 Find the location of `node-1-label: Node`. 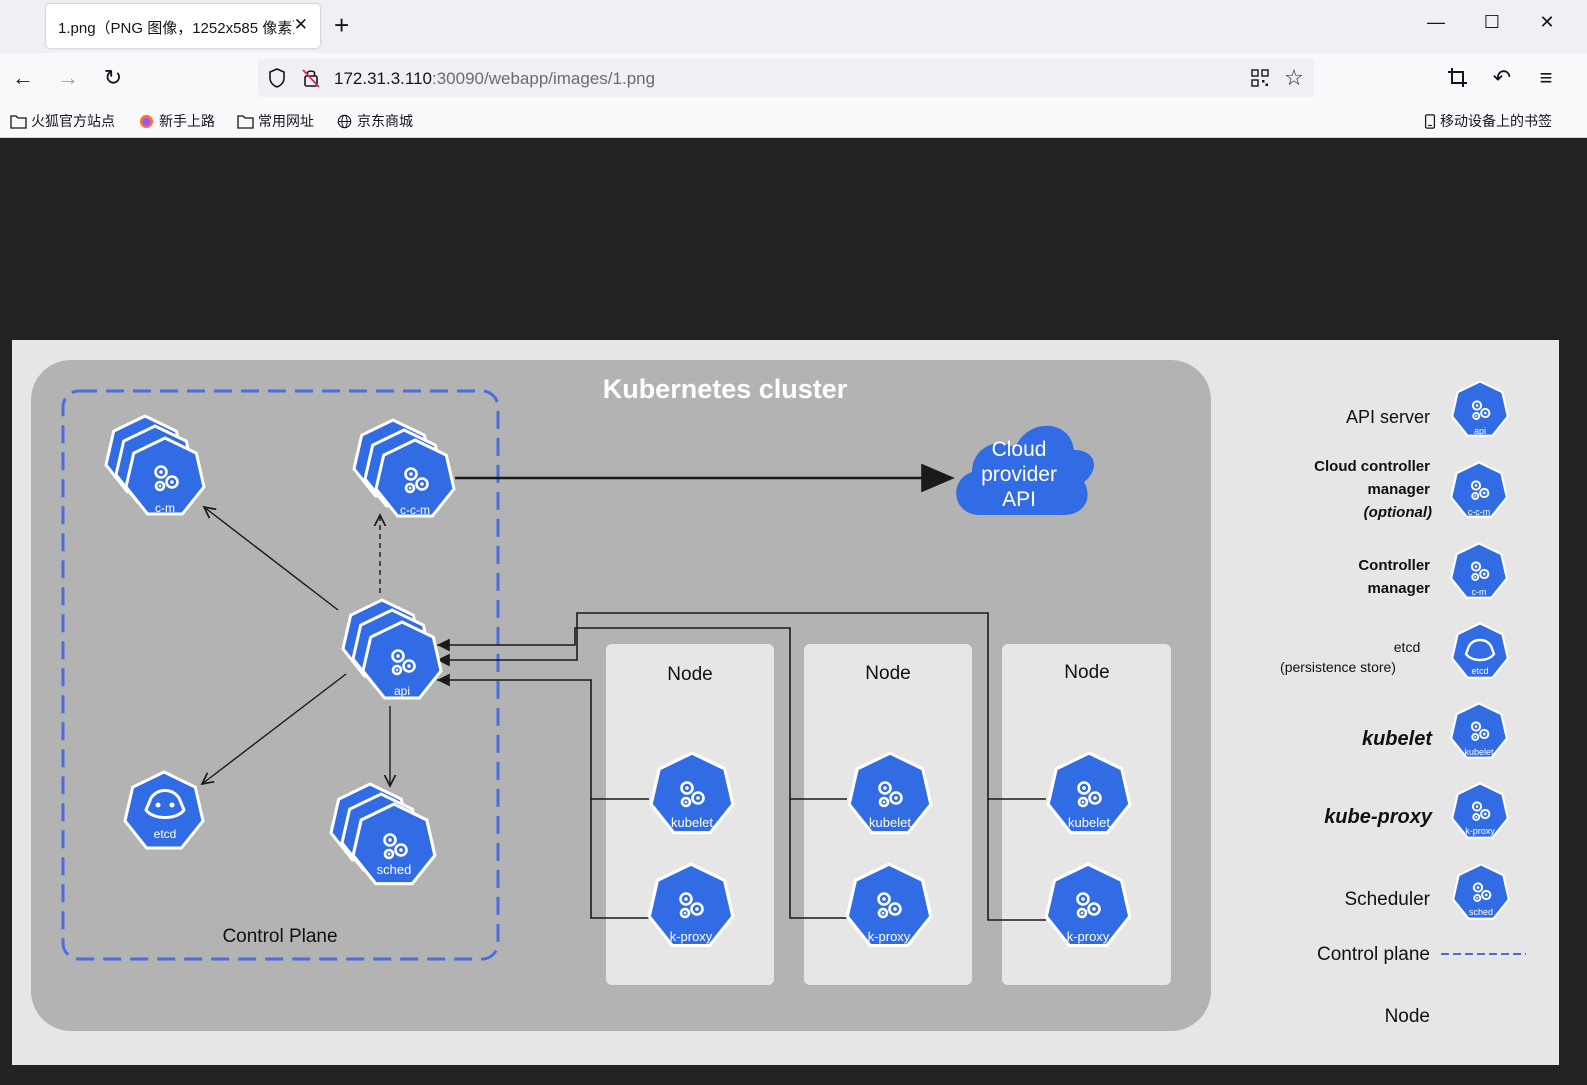

node-1-label: Node is located at coordinates (689, 674).